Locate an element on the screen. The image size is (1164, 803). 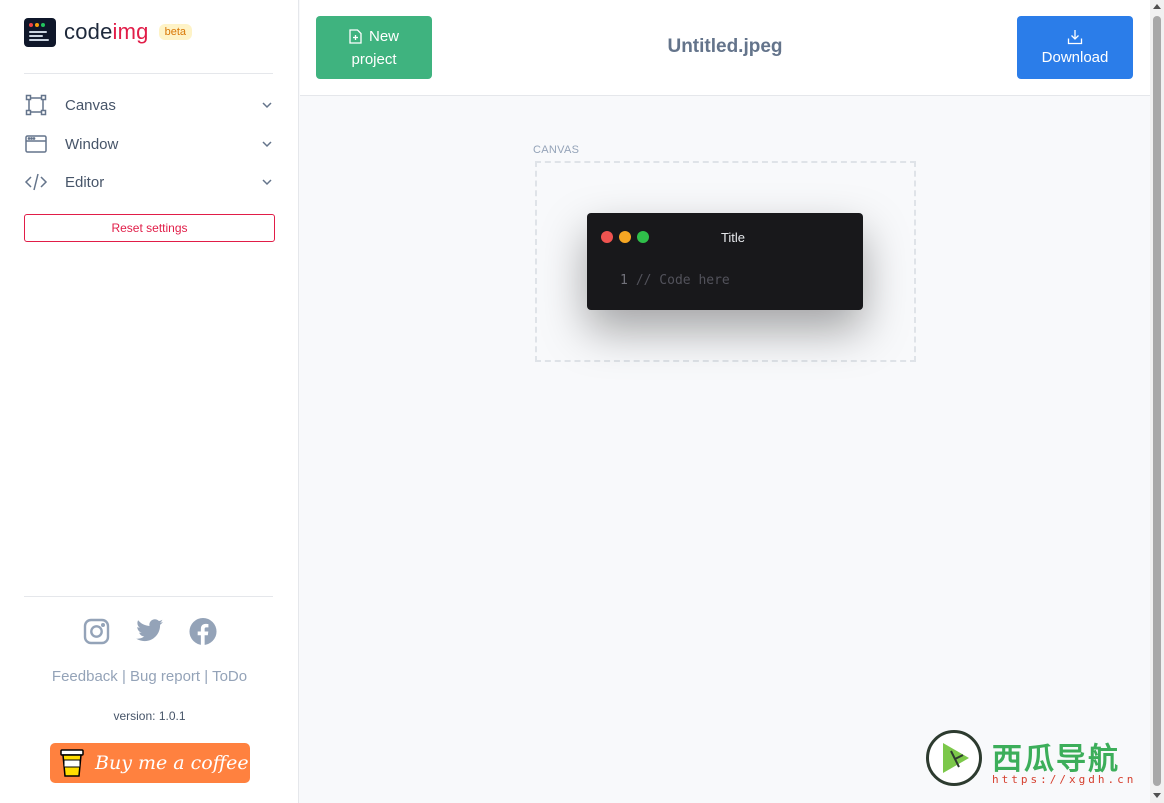
canvas-label: CANVAS is located at coordinates (556, 150).